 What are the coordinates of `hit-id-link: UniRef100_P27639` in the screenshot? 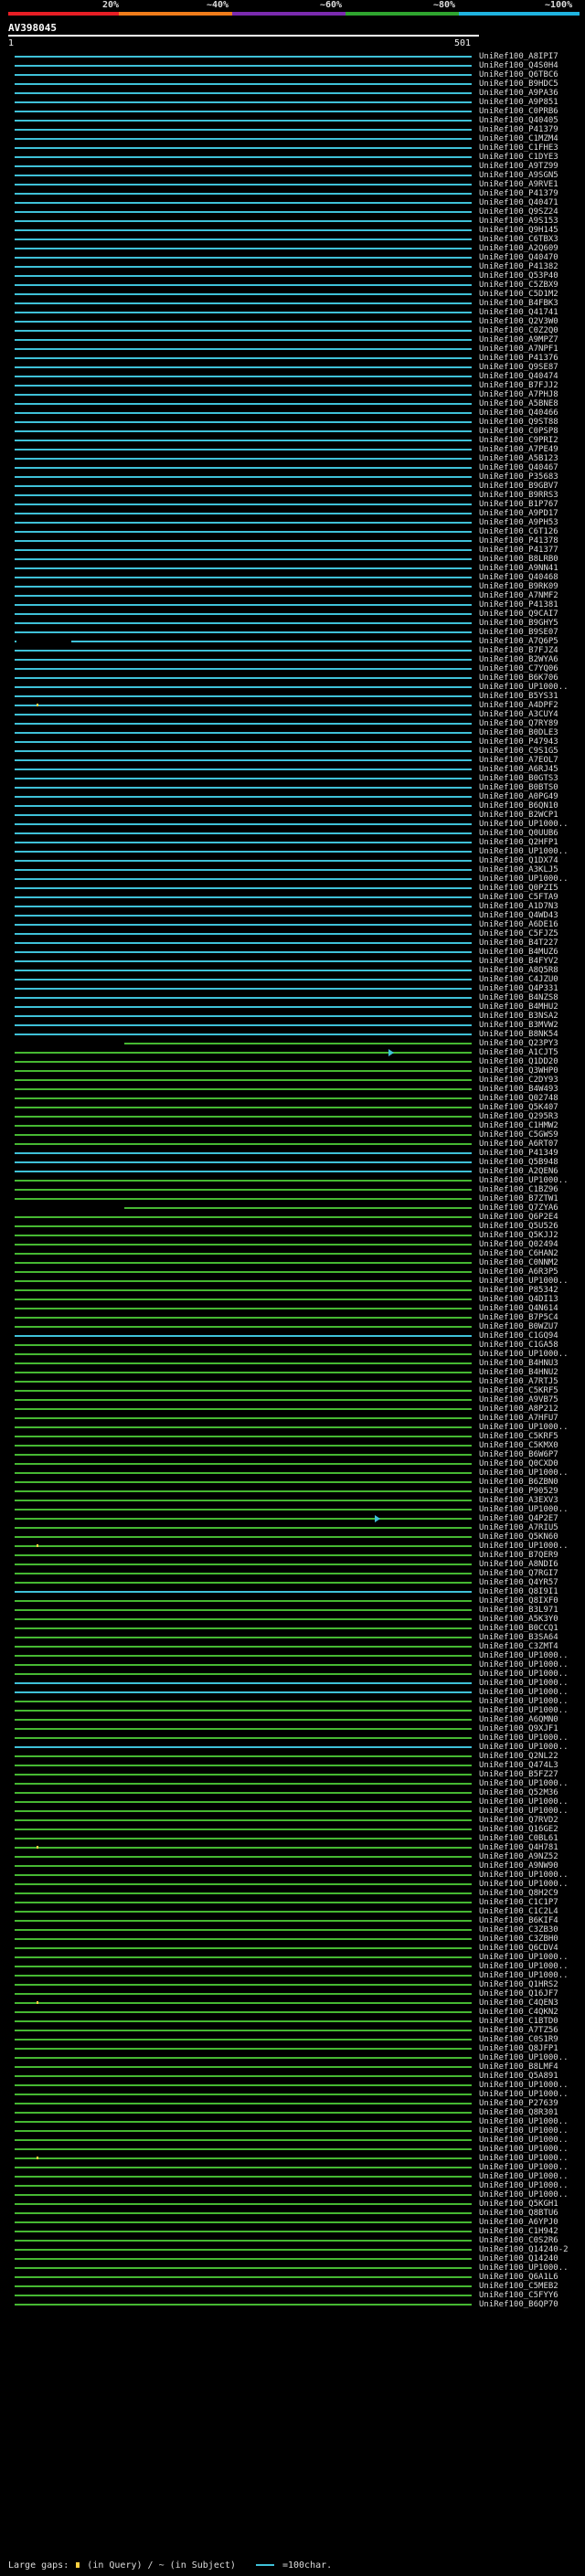 It's located at (518, 2103).